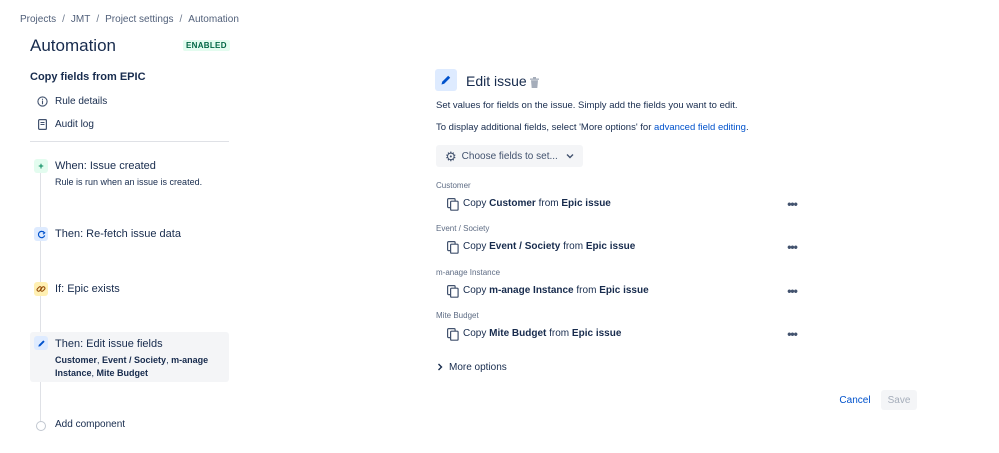 This screenshot has height=453, width=999. What do you see at coordinates (213, 19) in the screenshot?
I see `breadcrumb-automation: Automation` at bounding box center [213, 19].